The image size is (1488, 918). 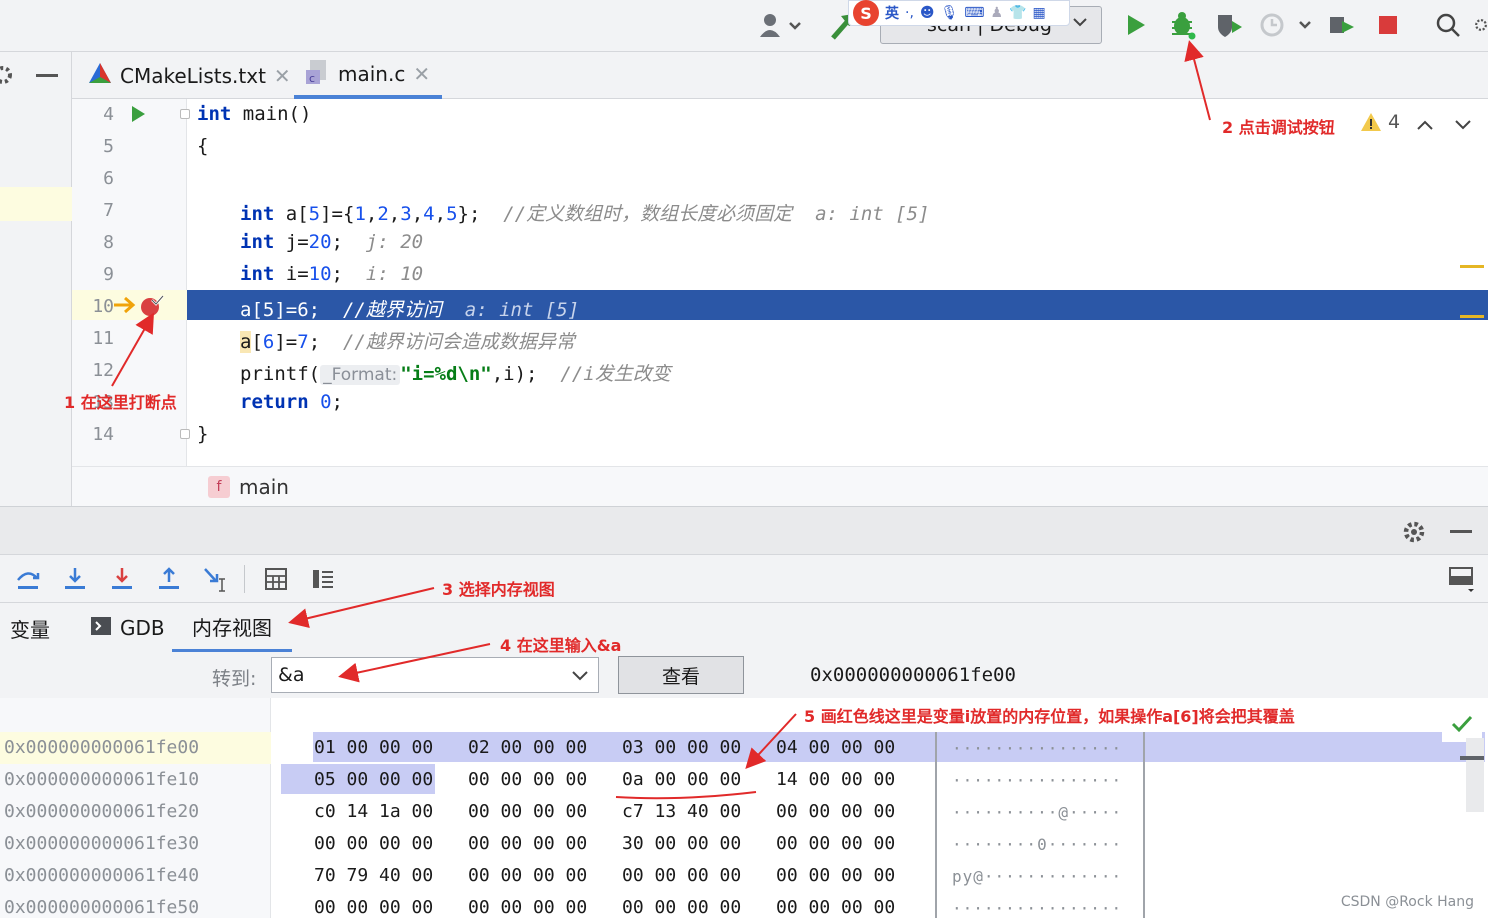 I want to click on memory-address: 0x000000000061fe20, so click(x=102, y=811).